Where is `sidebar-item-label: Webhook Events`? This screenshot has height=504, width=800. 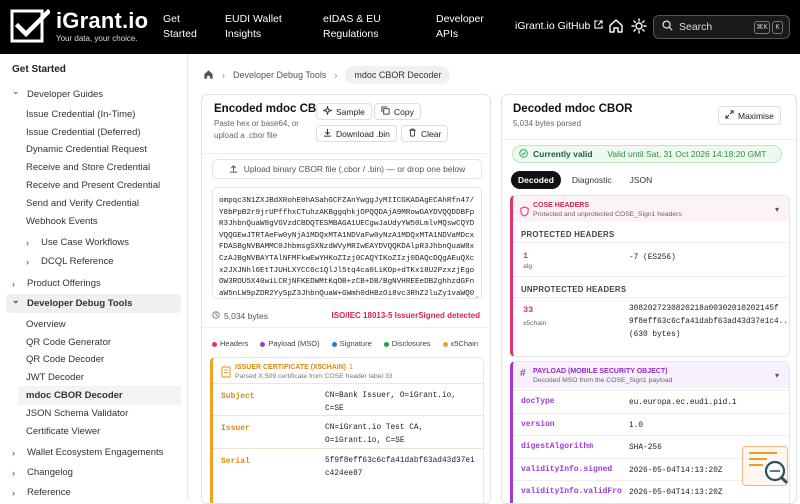 sidebar-item-label: Webhook Events is located at coordinates (62, 221).